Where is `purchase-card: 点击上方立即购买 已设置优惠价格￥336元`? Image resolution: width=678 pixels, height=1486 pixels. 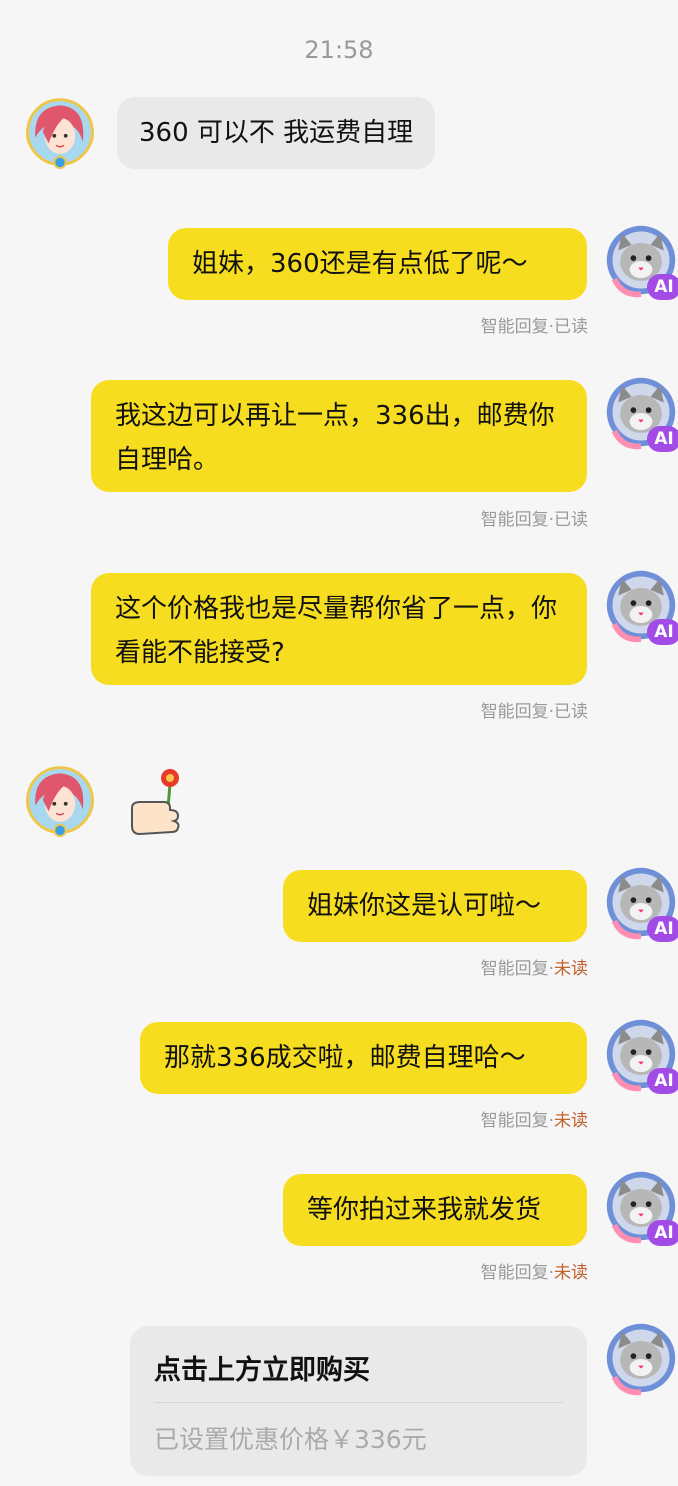 purchase-card: 点击上方立即购买 已设置优惠价格￥336元 is located at coordinates (358, 1401).